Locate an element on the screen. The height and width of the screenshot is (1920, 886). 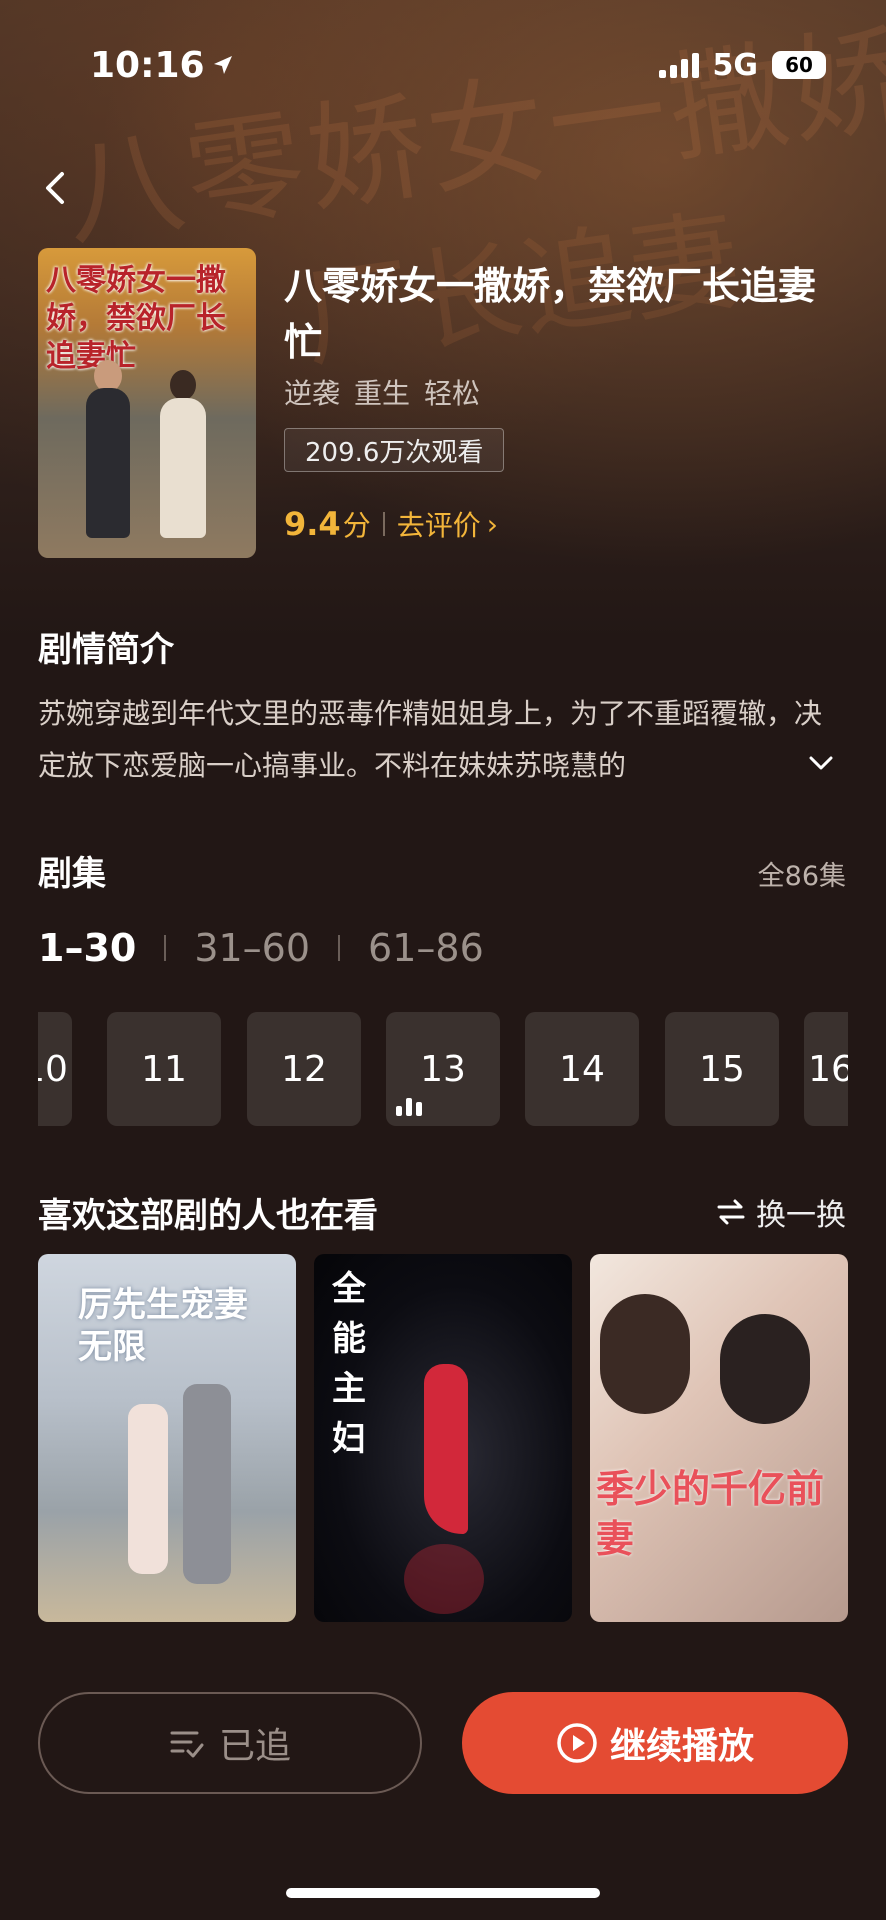
cover-title-art: 全能主妇 is located at coordinates (349, 1364).